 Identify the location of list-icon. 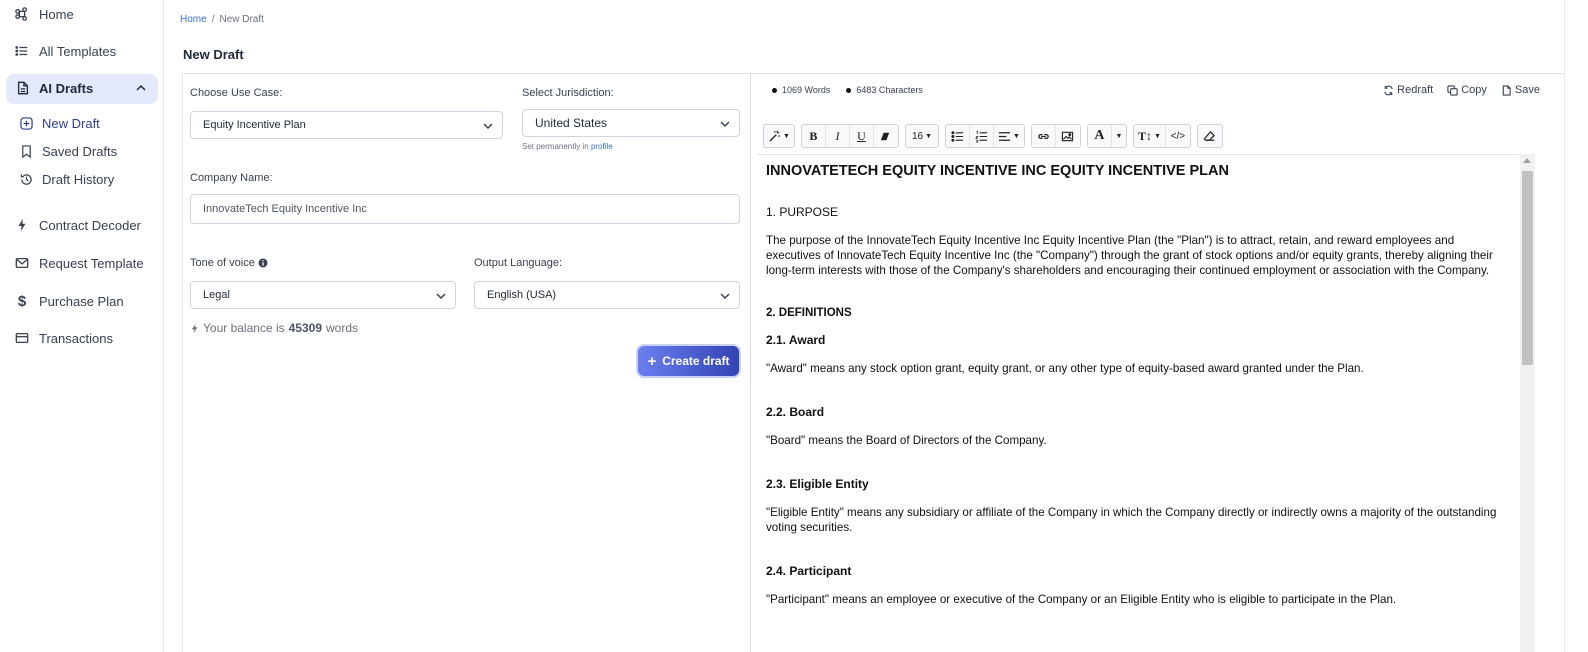
(22, 51).